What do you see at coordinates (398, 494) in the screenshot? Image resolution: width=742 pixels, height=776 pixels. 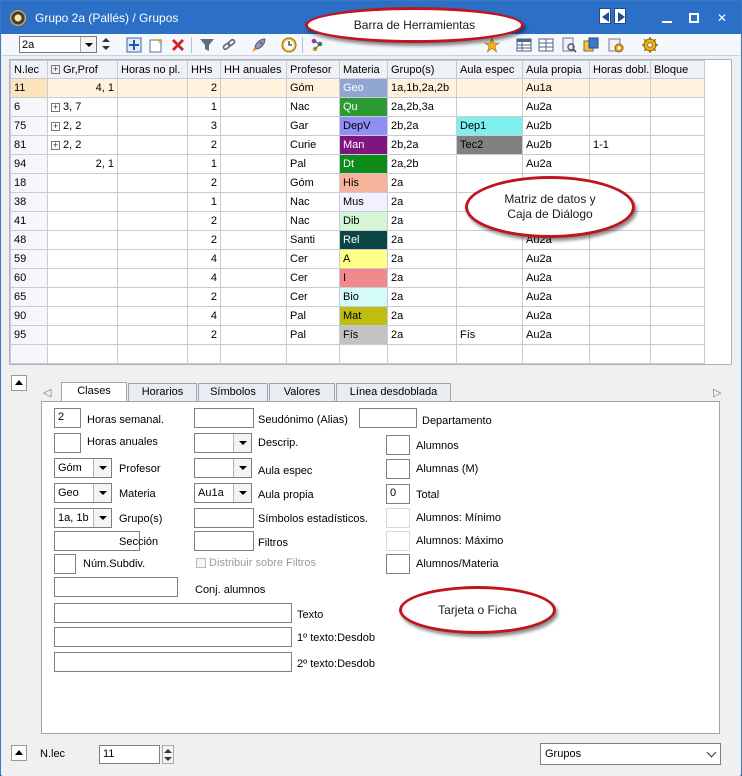 I see `total-field: 0` at bounding box center [398, 494].